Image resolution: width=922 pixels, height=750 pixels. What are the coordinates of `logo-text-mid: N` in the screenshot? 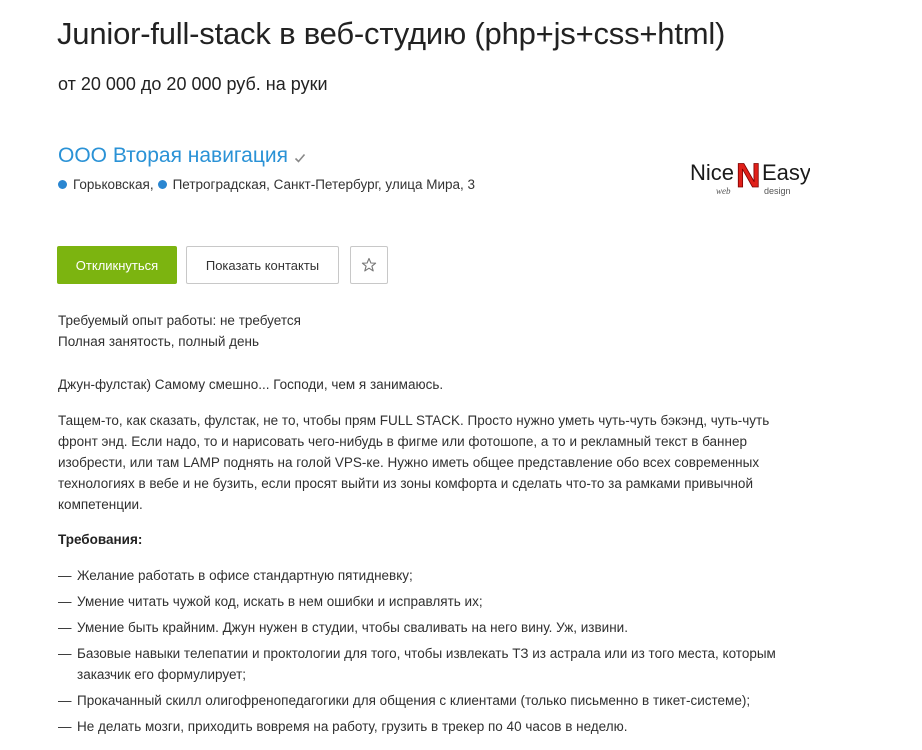 It's located at (748, 176).